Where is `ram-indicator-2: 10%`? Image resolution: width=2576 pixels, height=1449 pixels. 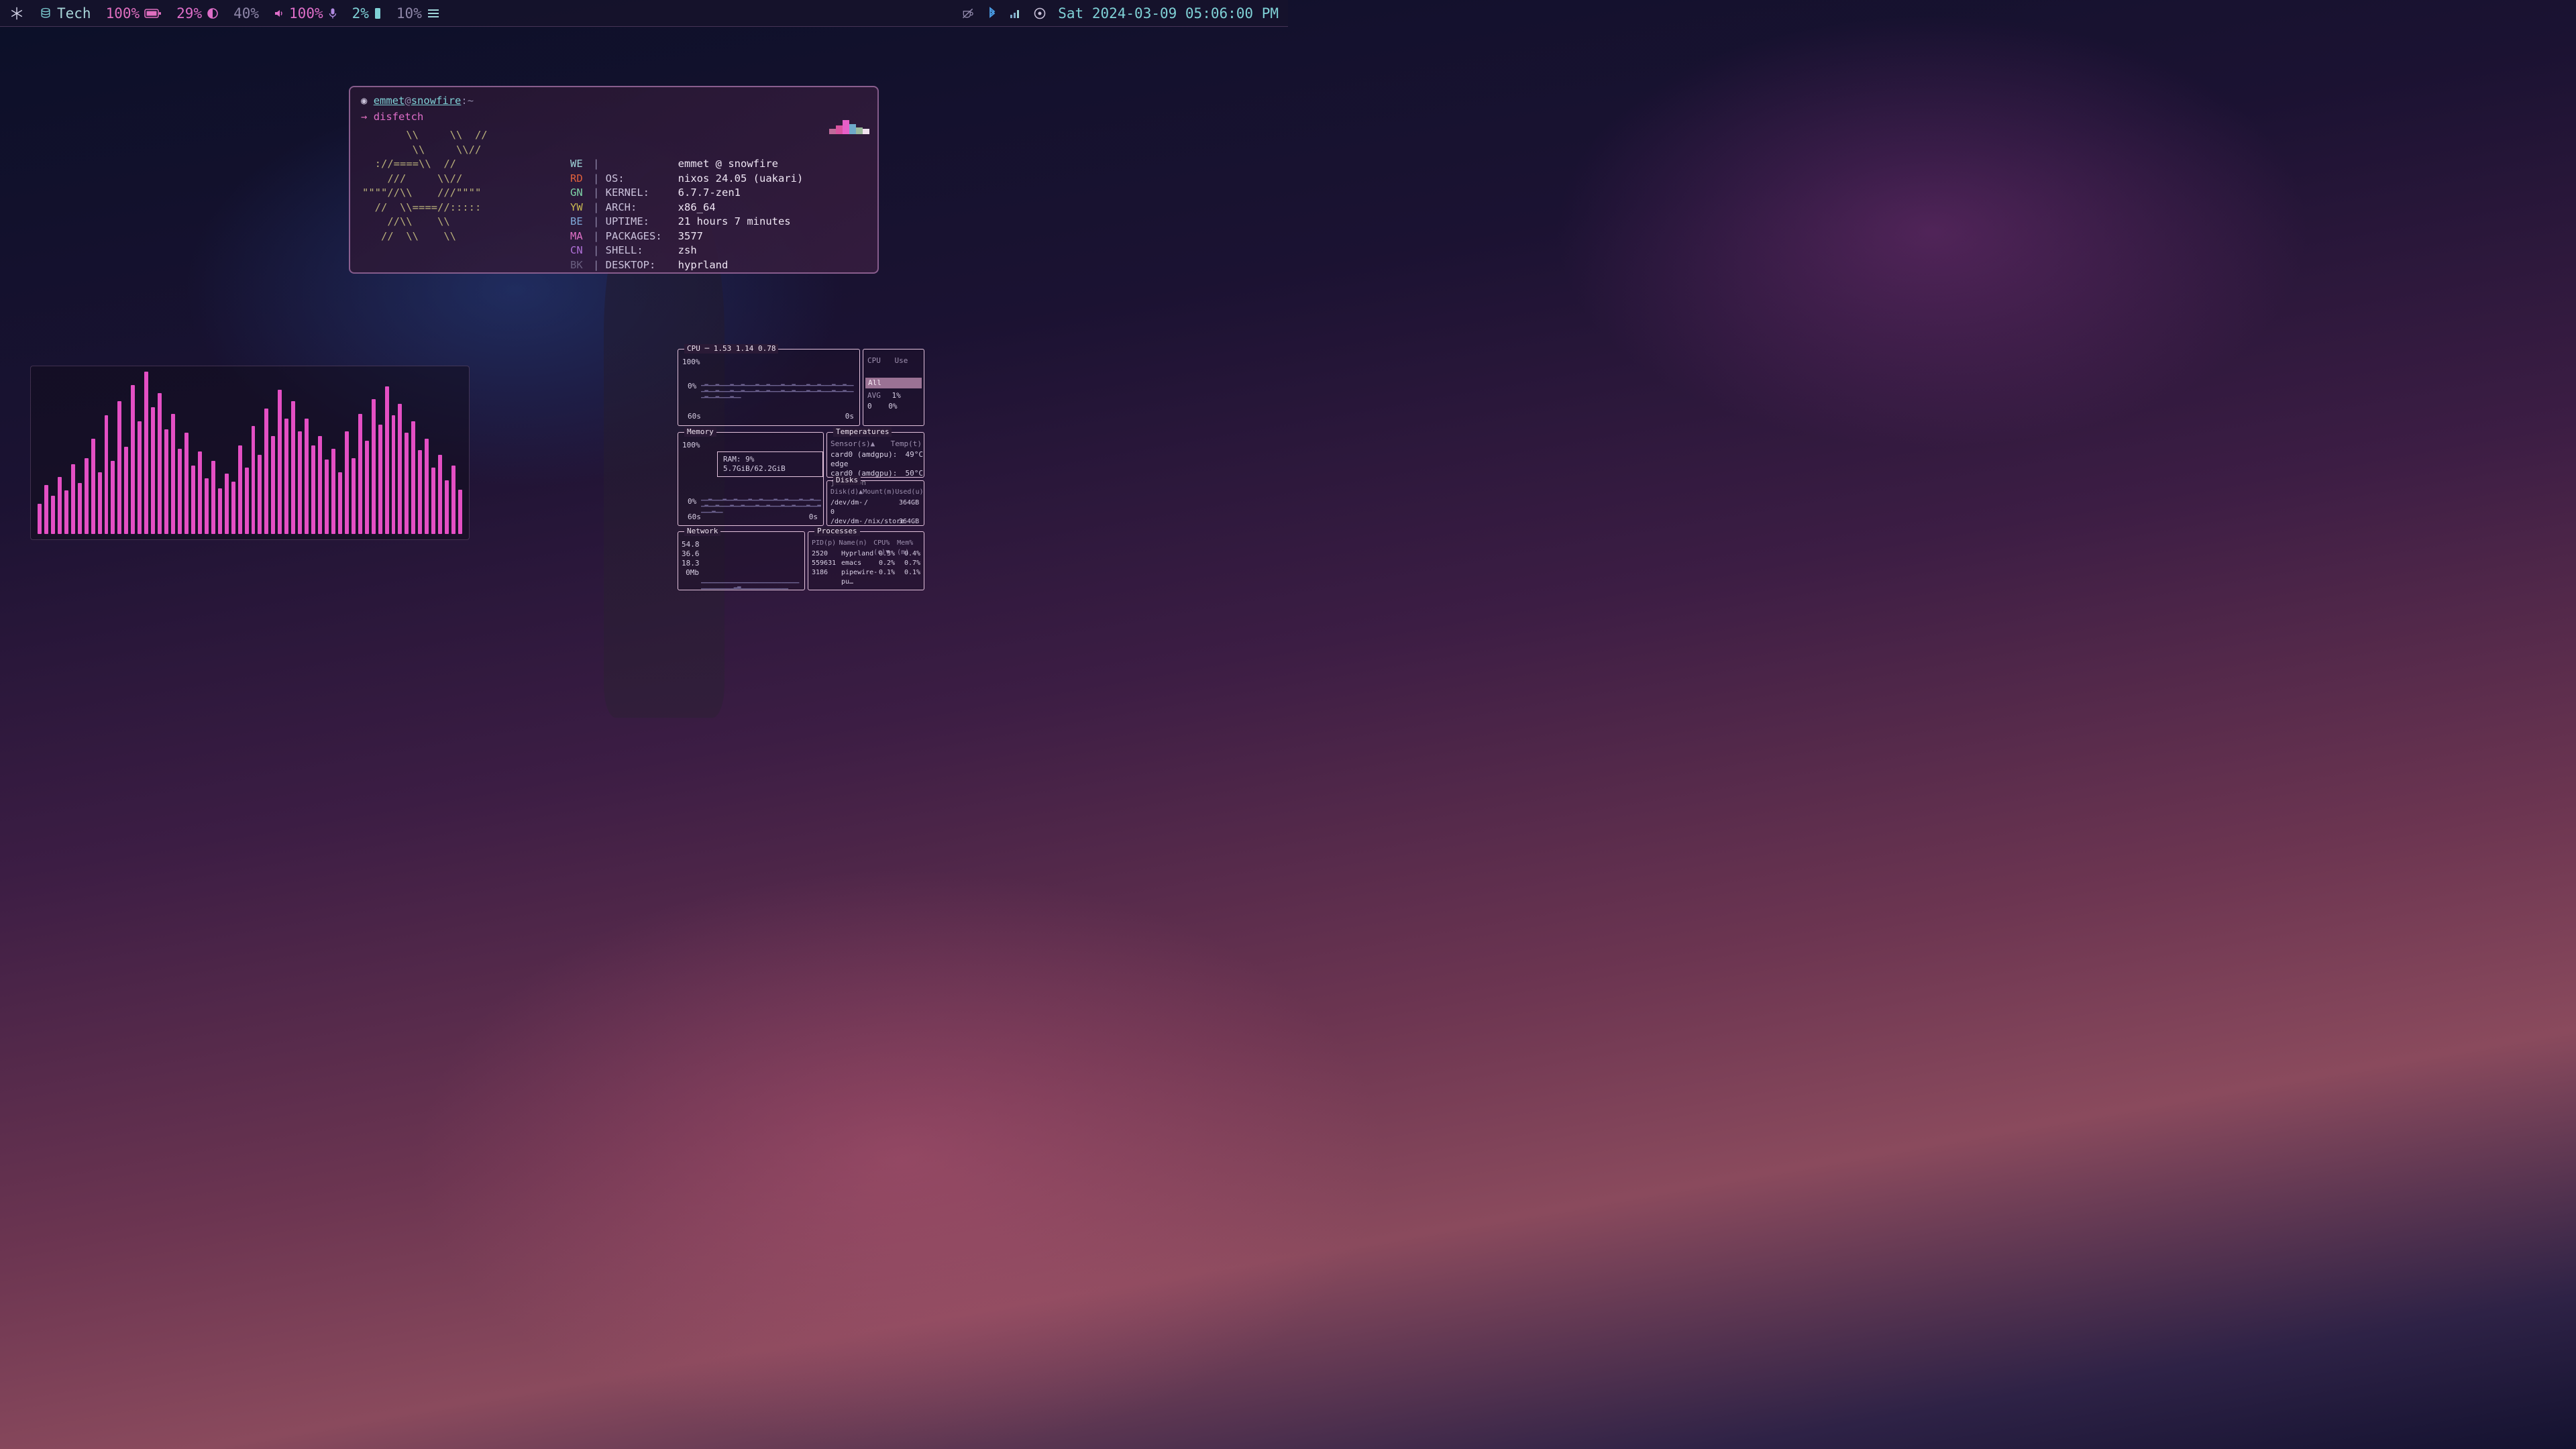 ram-indicator-2: 10% is located at coordinates (418, 13).